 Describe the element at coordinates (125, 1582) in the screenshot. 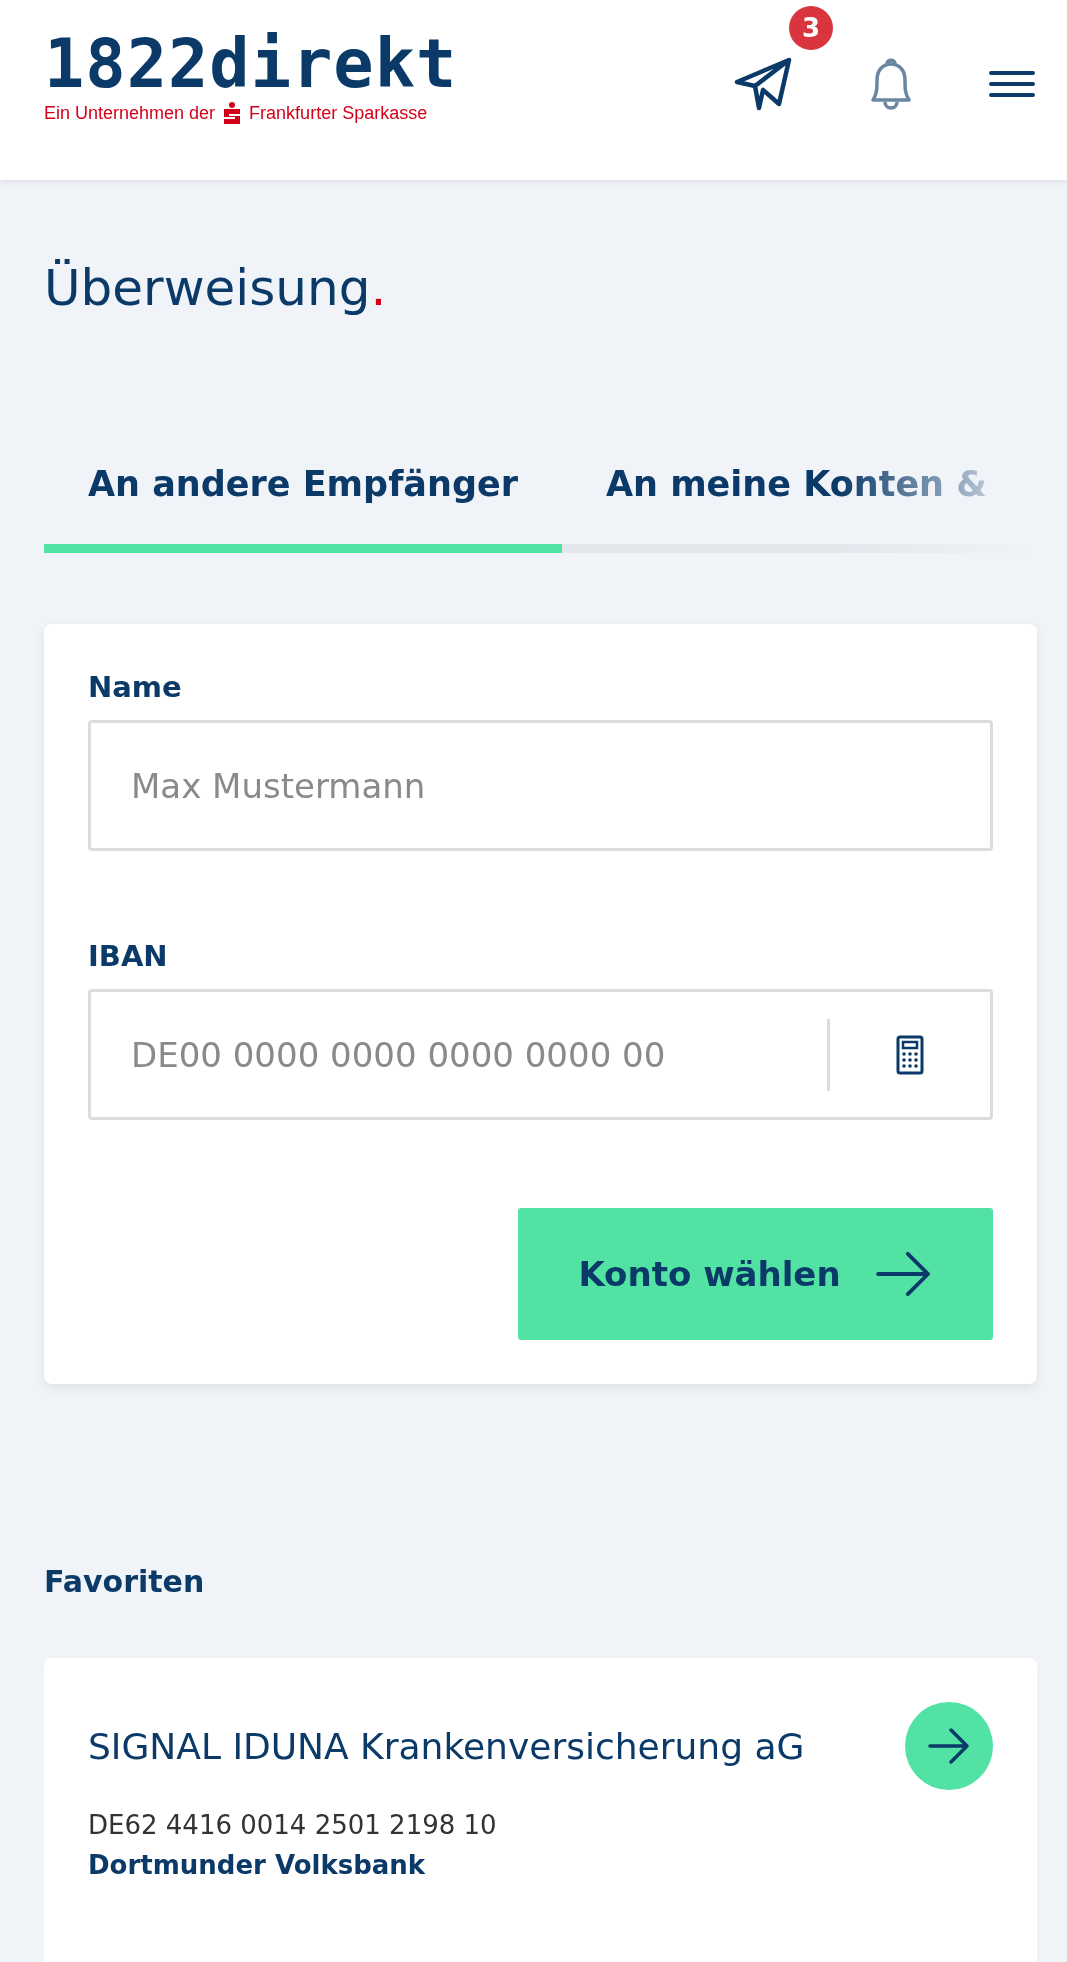

I see `section-heading: Favoriten` at that location.